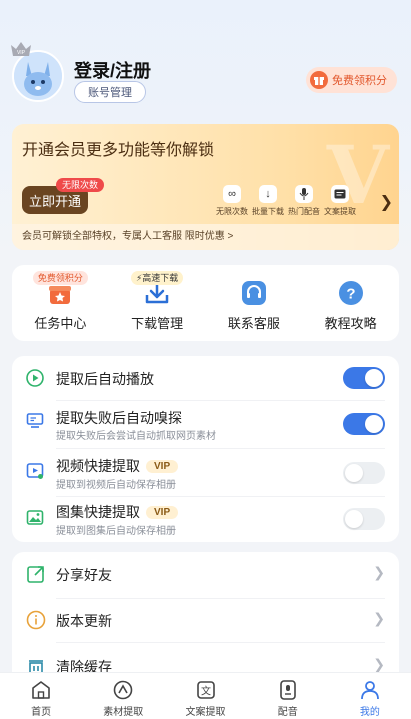 The height and width of the screenshot is (719, 411). Describe the element at coordinates (35, 574) in the screenshot. I see `share-icon` at that location.